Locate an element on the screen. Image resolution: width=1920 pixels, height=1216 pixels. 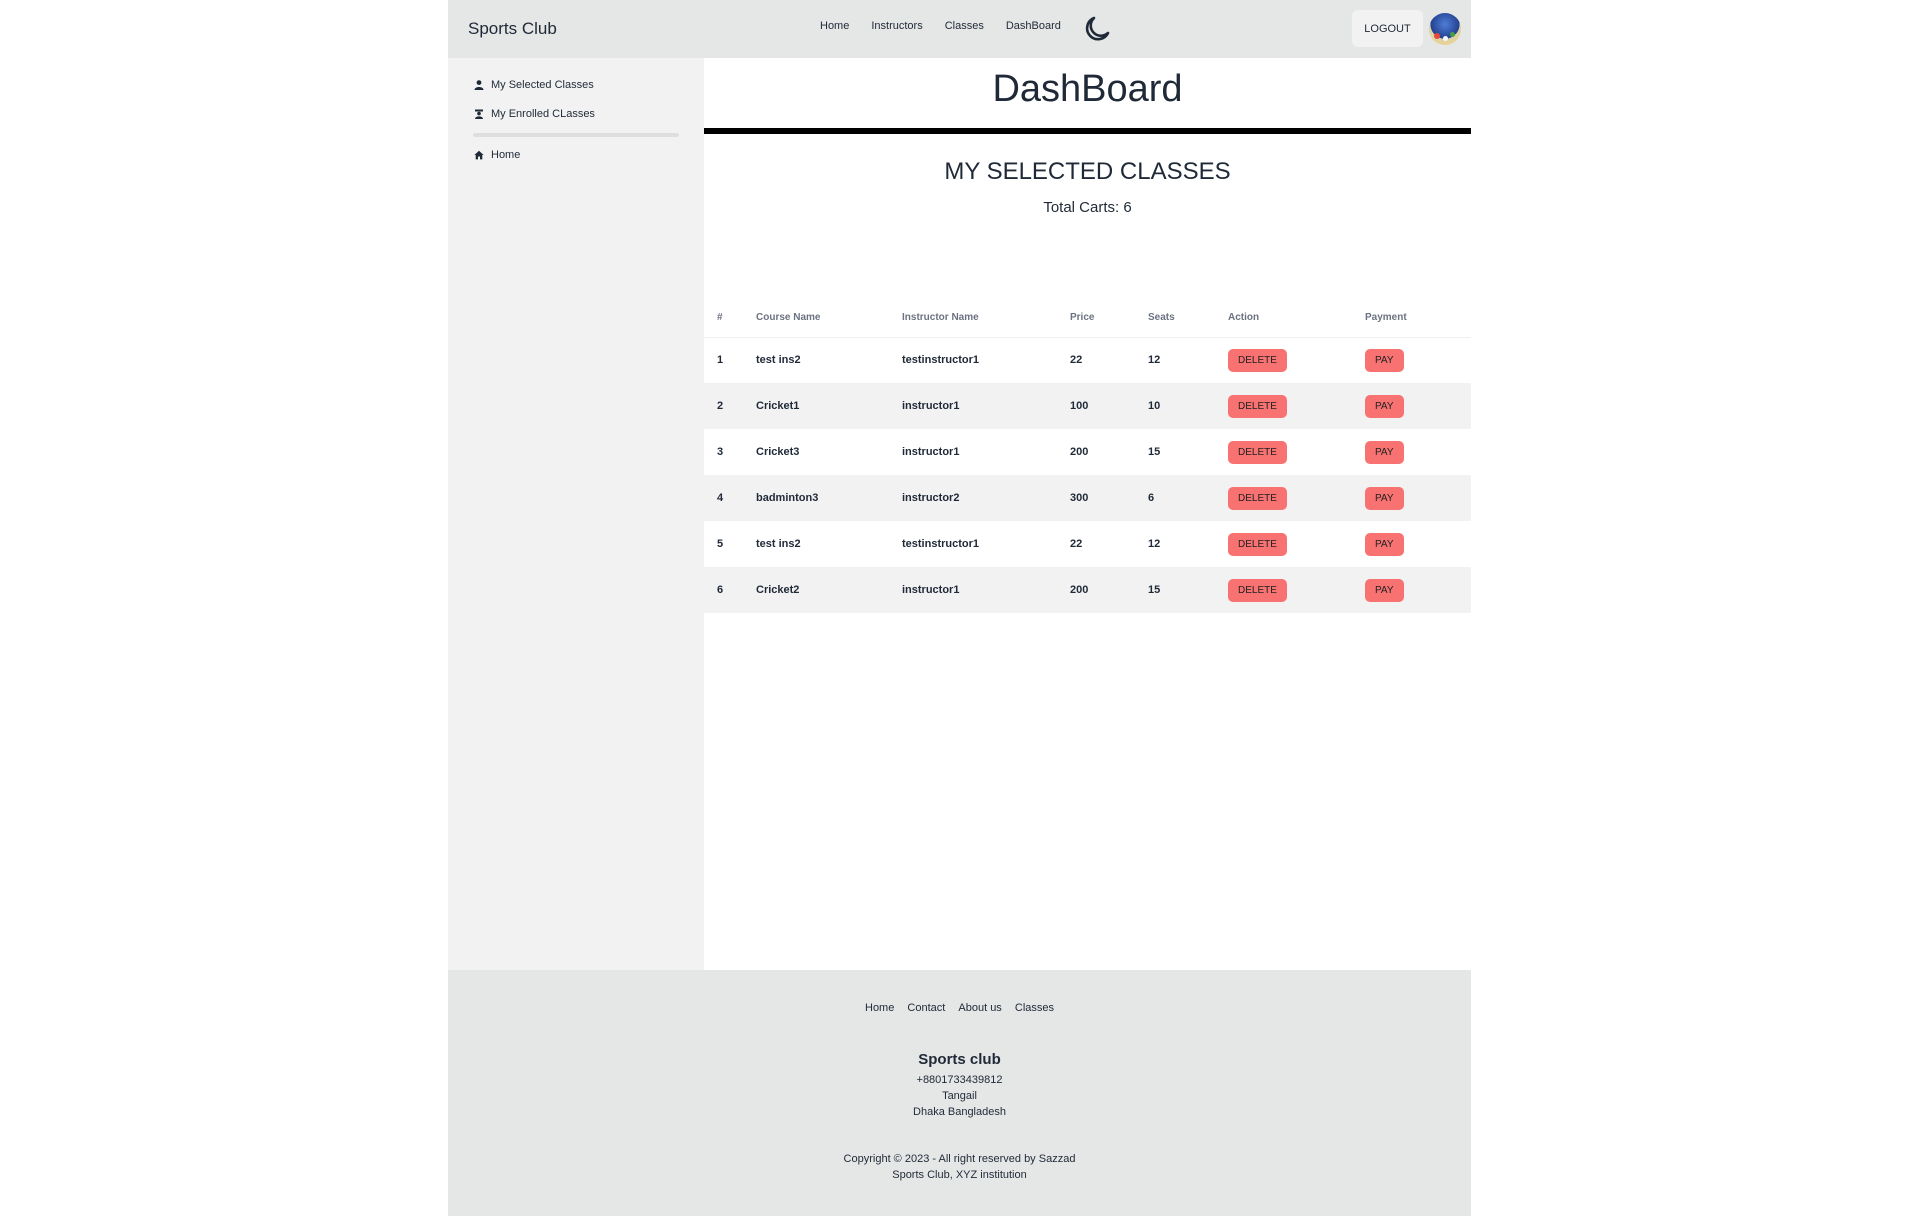
cell-index: 1 is located at coordinates (720, 360).